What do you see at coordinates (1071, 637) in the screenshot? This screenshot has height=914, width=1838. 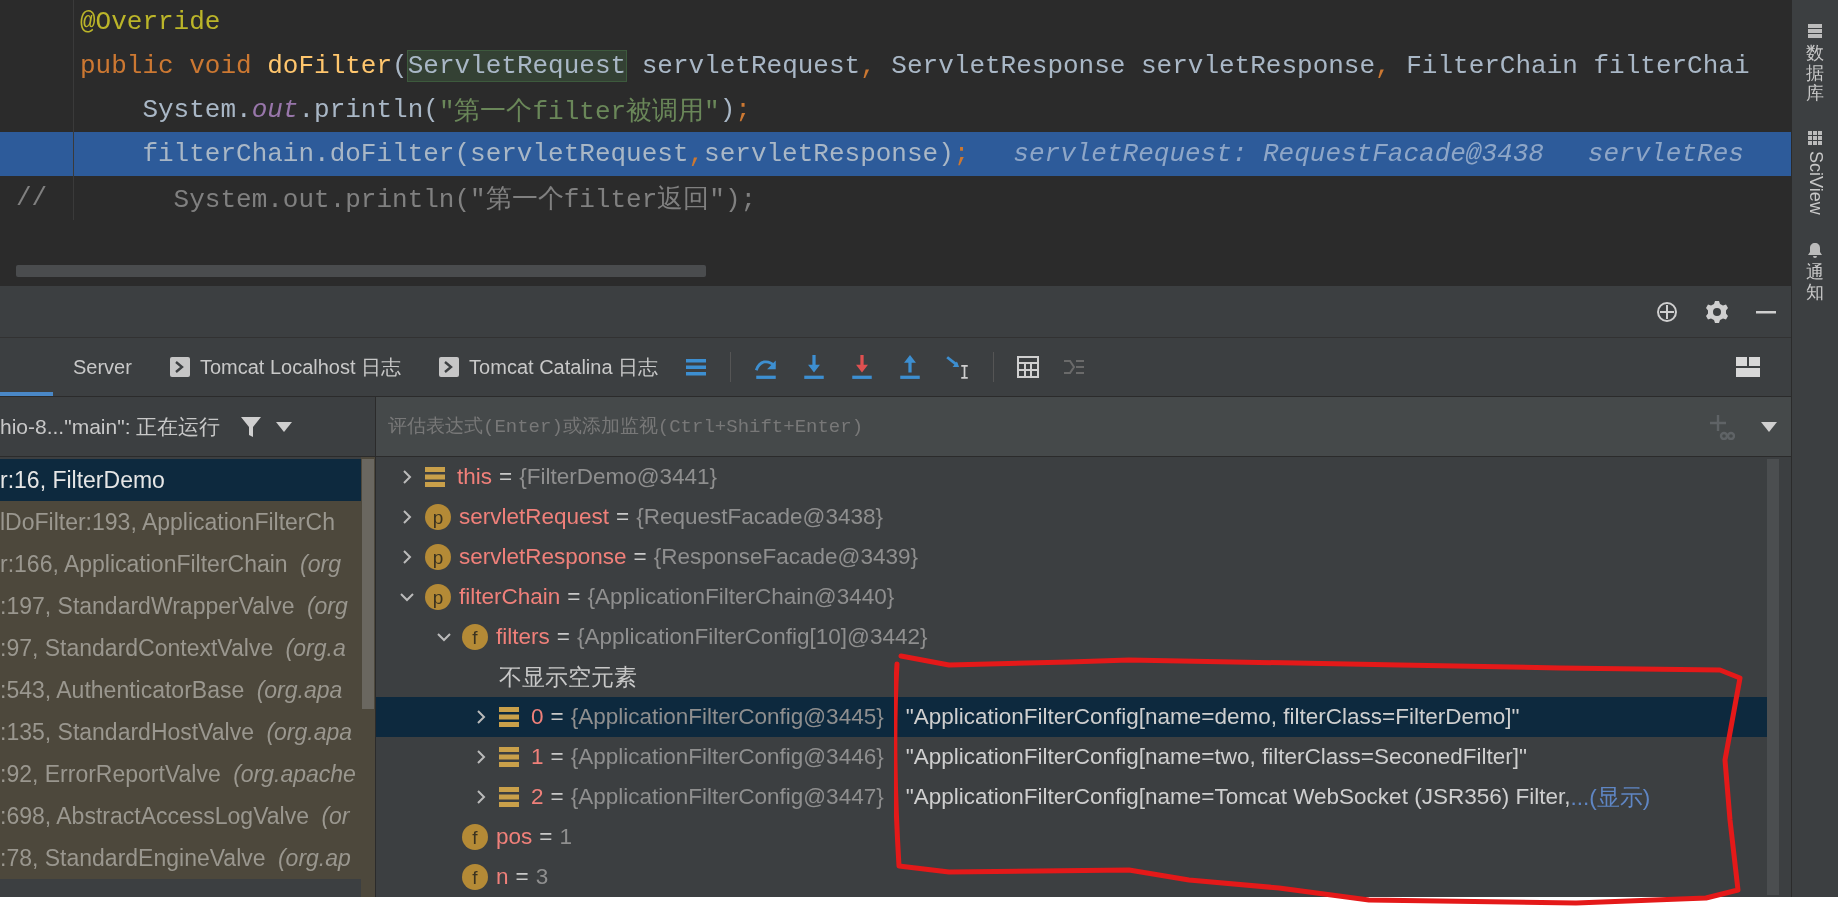 I see `variable-row: f filters = {ApplicationFilterConfig[10]@3442}` at bounding box center [1071, 637].